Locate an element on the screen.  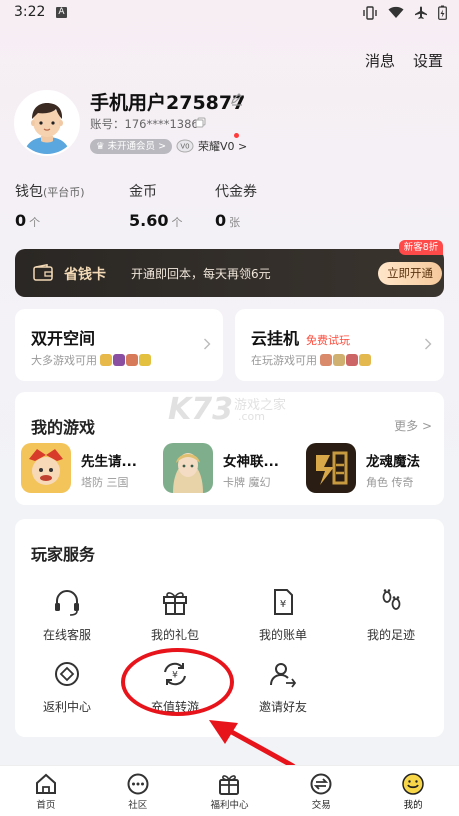
wallet-icon is located at coordinates (43, 272).